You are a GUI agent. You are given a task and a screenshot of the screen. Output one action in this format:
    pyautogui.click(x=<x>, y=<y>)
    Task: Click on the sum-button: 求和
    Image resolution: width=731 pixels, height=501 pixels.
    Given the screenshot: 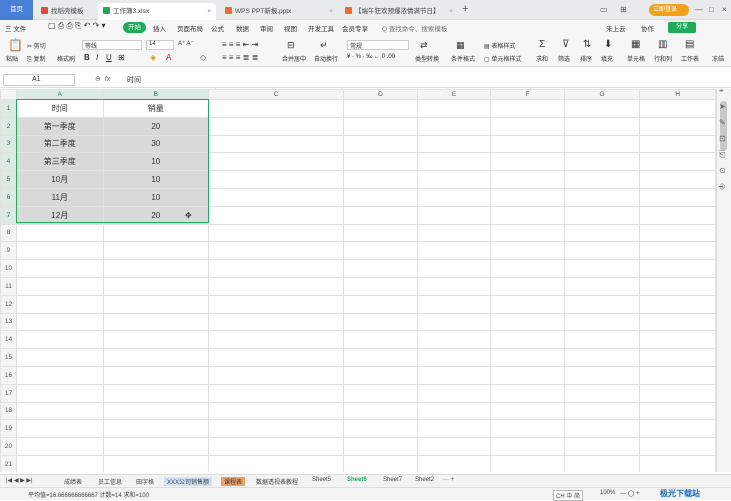 What is the action you would take?
    pyautogui.click(x=542, y=58)
    